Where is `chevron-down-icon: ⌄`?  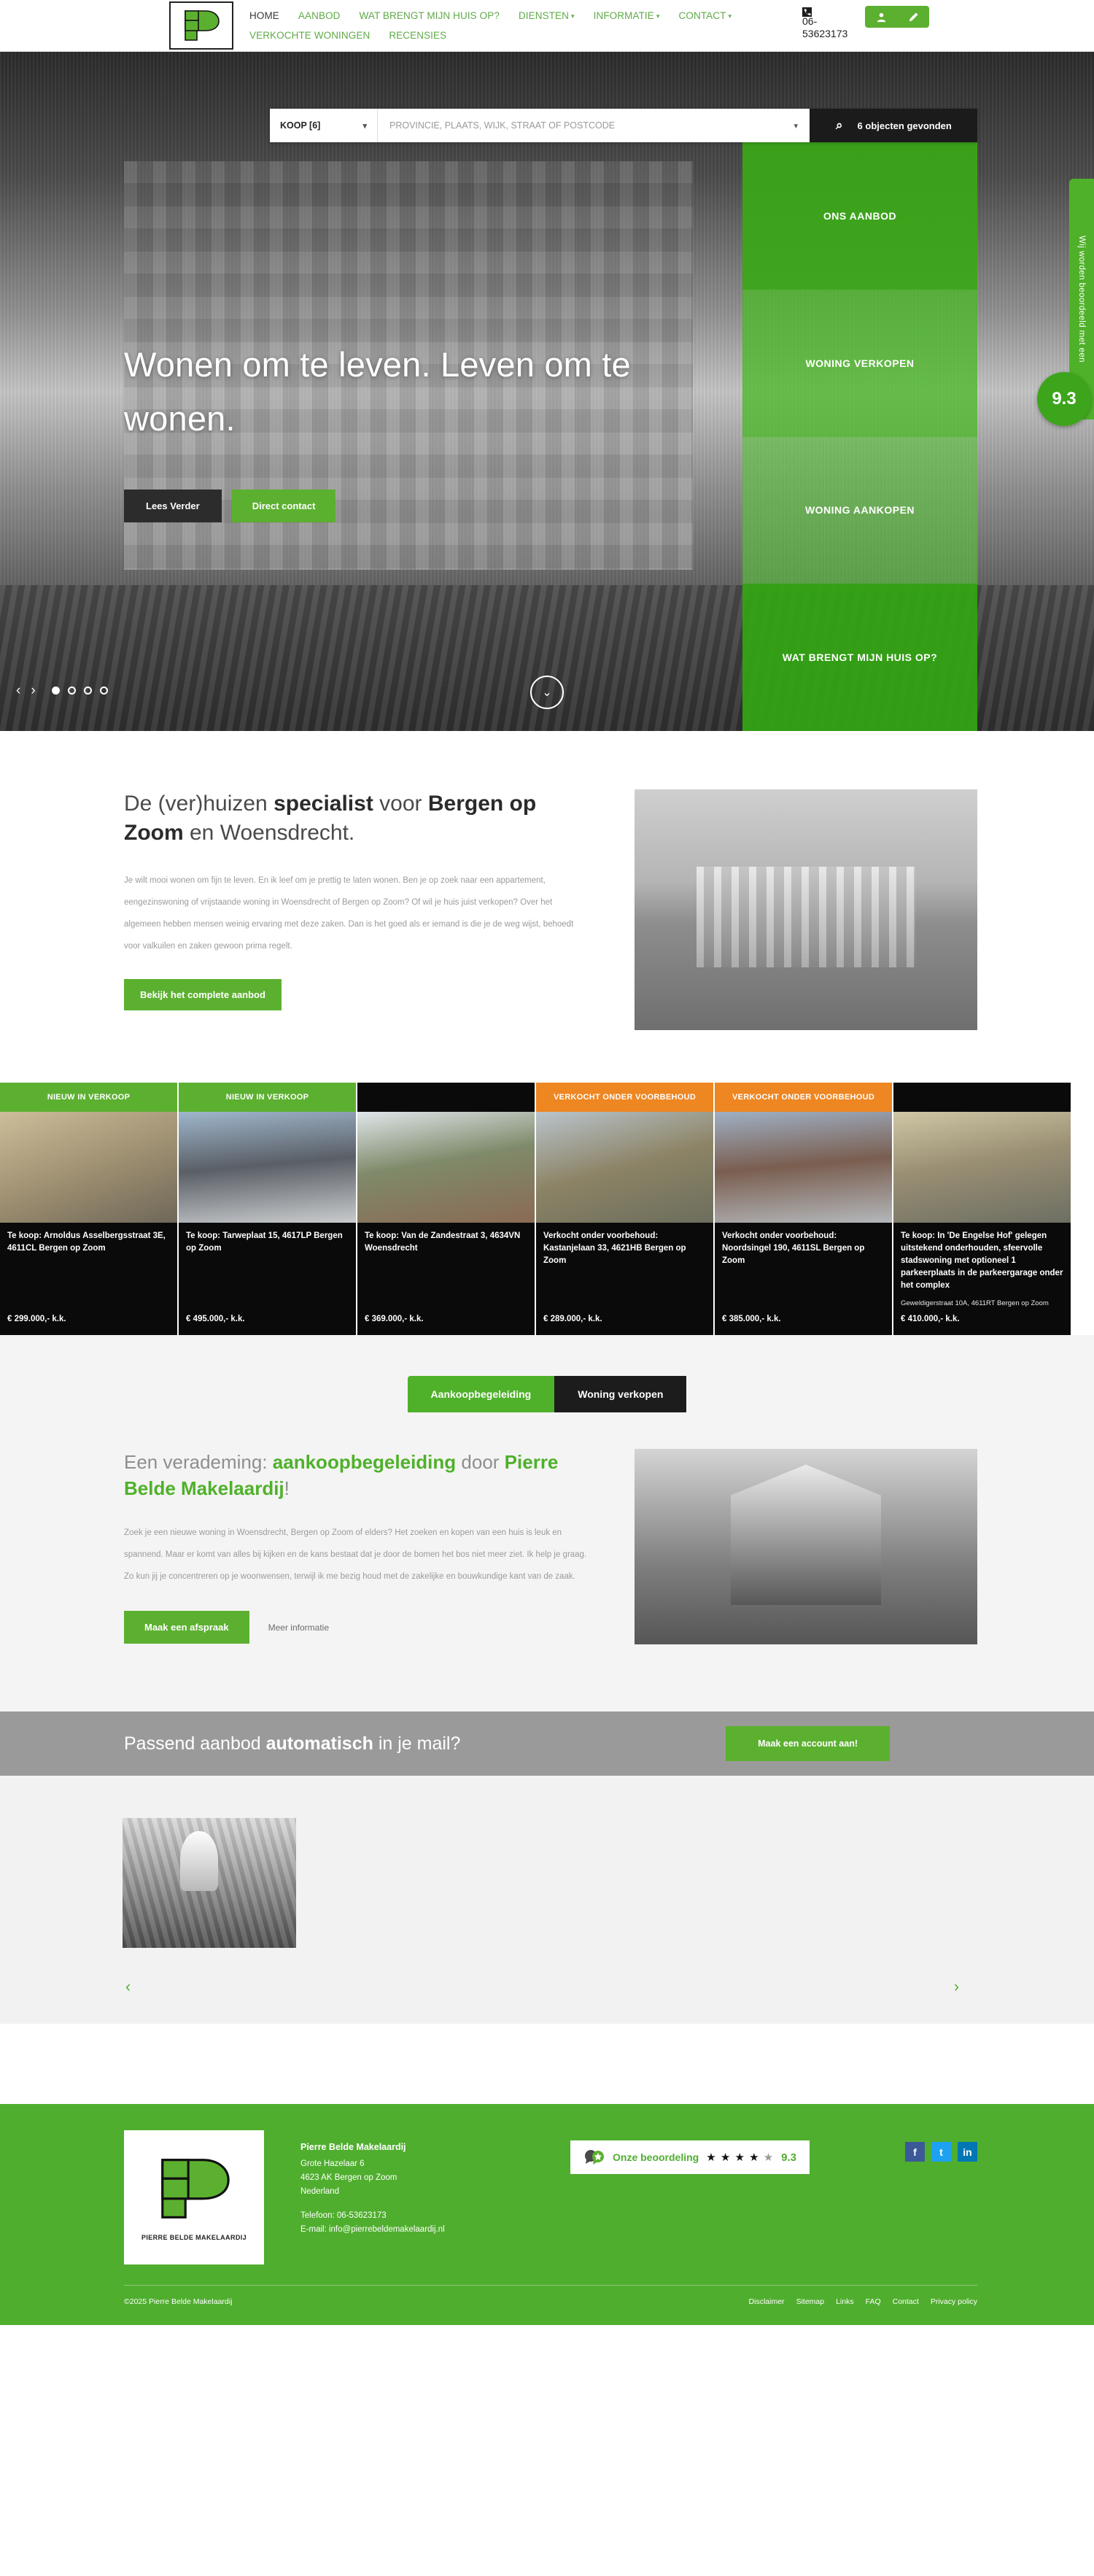
chevron-down-icon: ⌄ is located at coordinates (547, 692).